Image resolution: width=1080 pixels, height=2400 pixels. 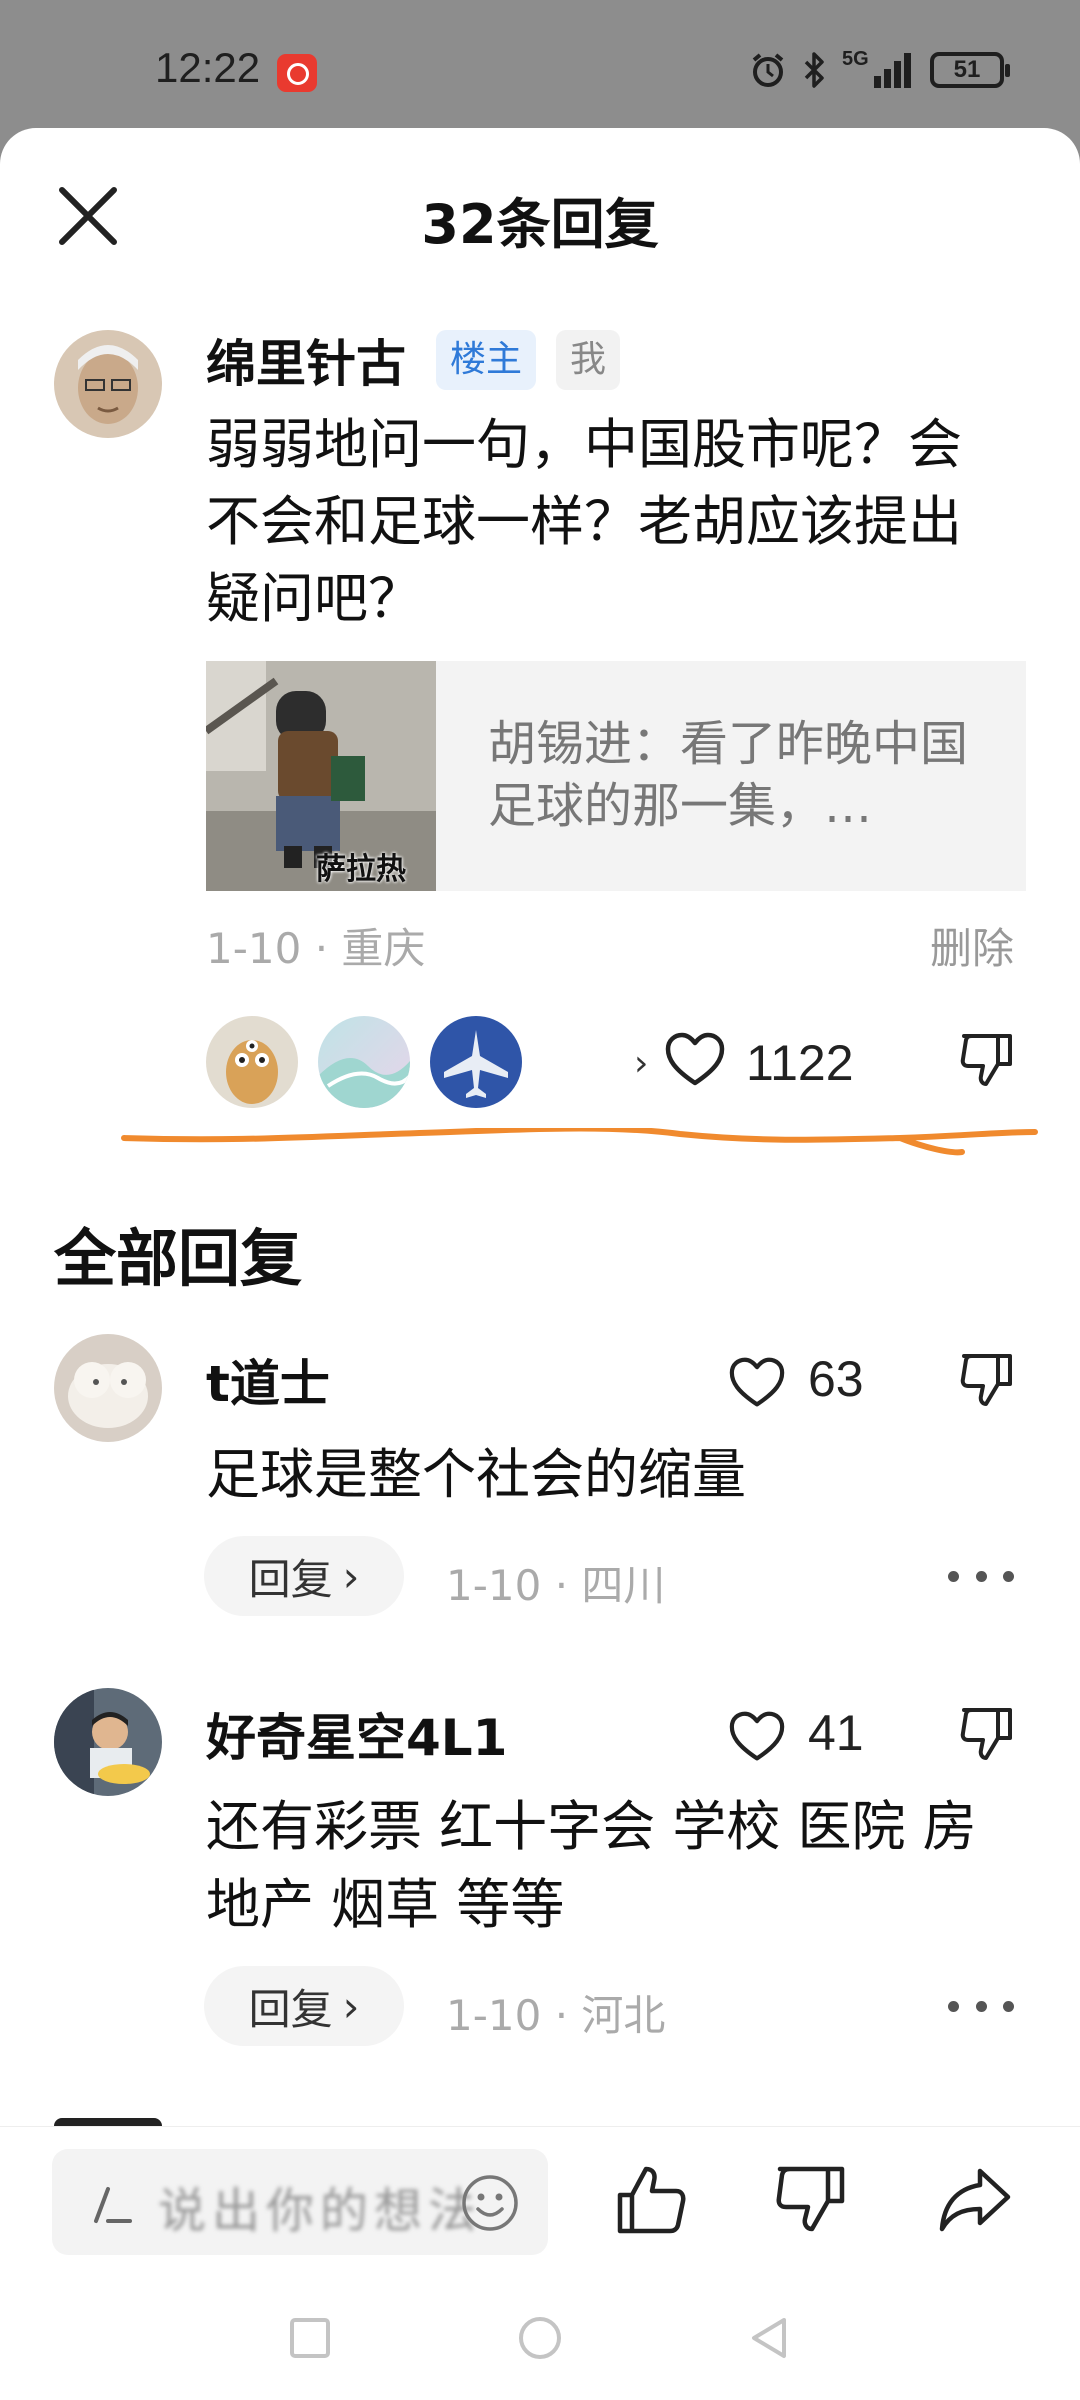 What do you see at coordinates (361, 869) in the screenshot?
I see `thumbnail-caption: 萨拉热` at bounding box center [361, 869].